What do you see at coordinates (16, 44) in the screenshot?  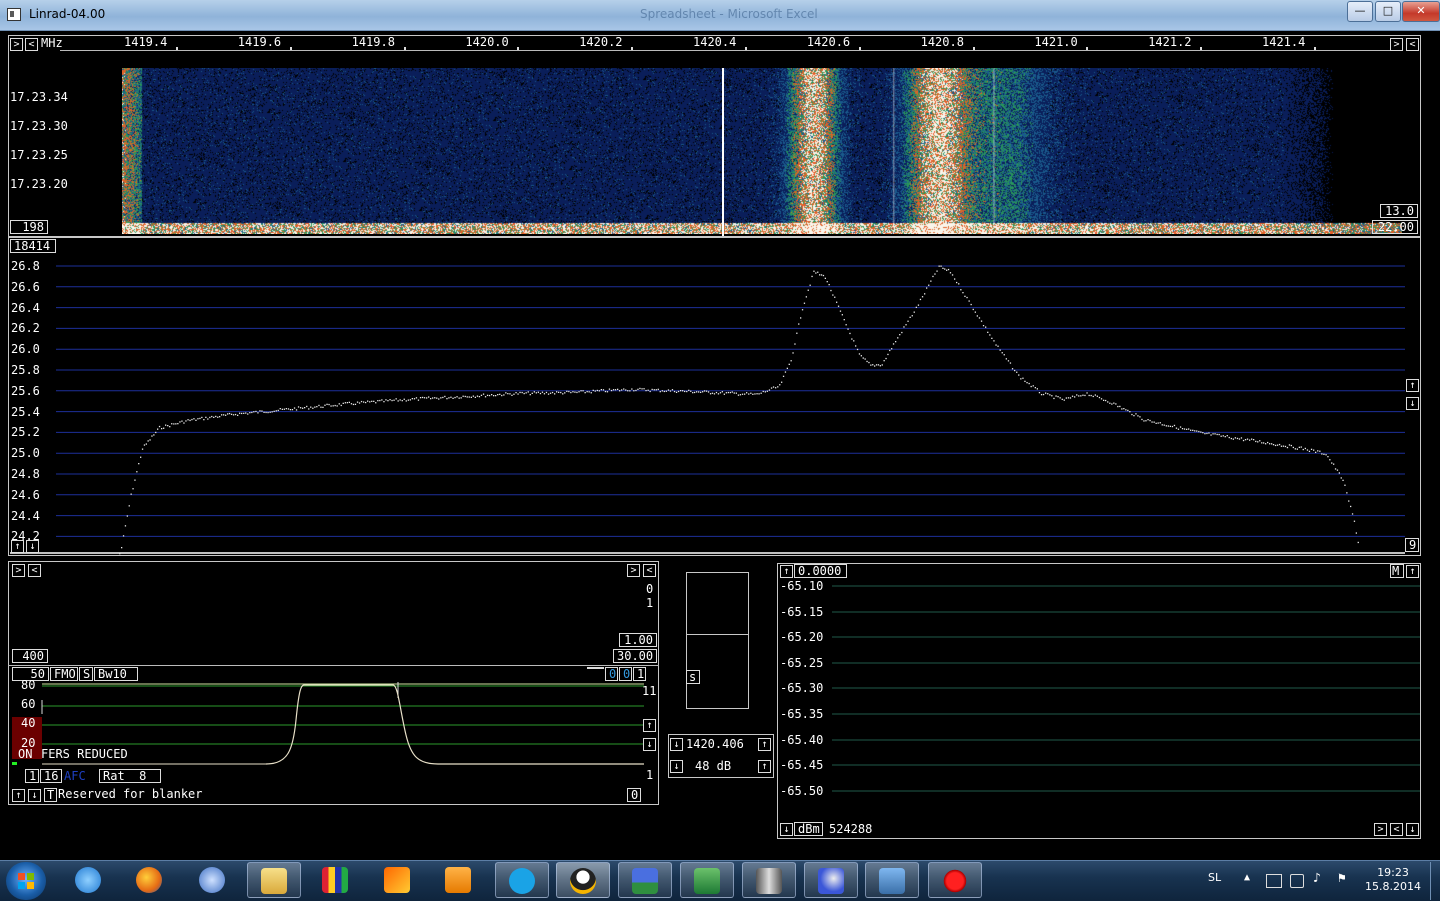 I see `waterfall-right-arrow-icon: >` at bounding box center [16, 44].